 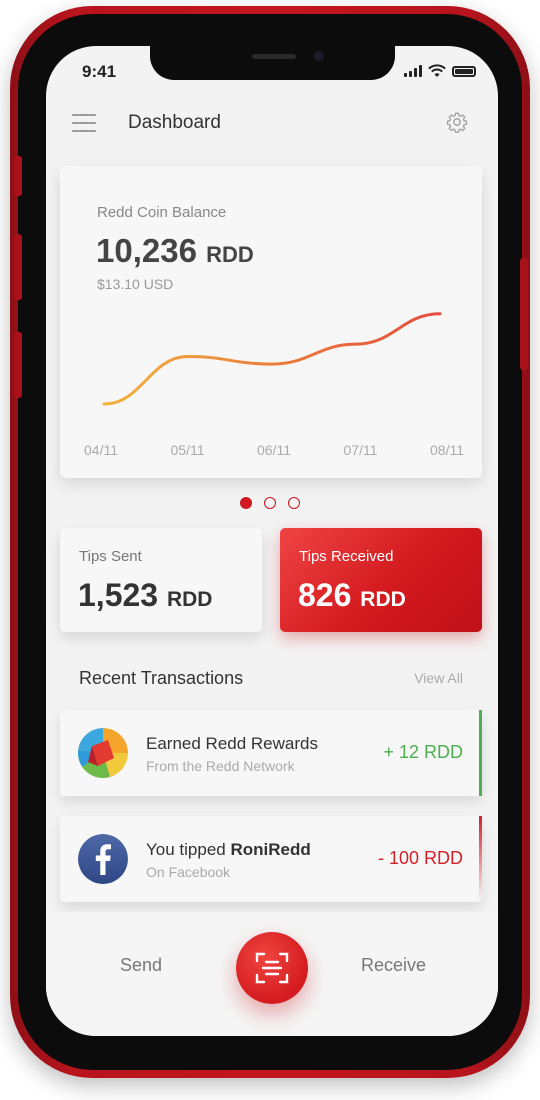 I want to click on tips-received-value: 826, so click(x=325, y=595).